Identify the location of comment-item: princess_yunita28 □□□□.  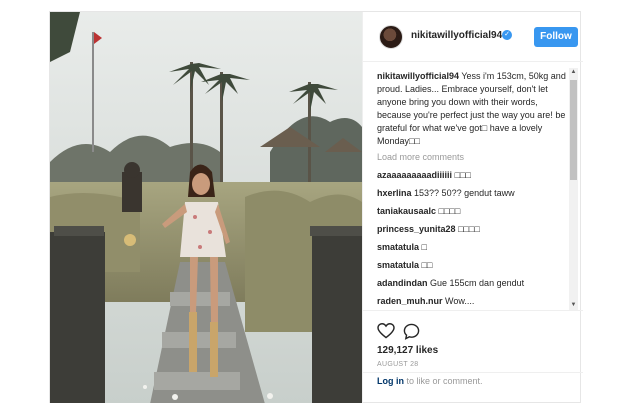
(472, 229).